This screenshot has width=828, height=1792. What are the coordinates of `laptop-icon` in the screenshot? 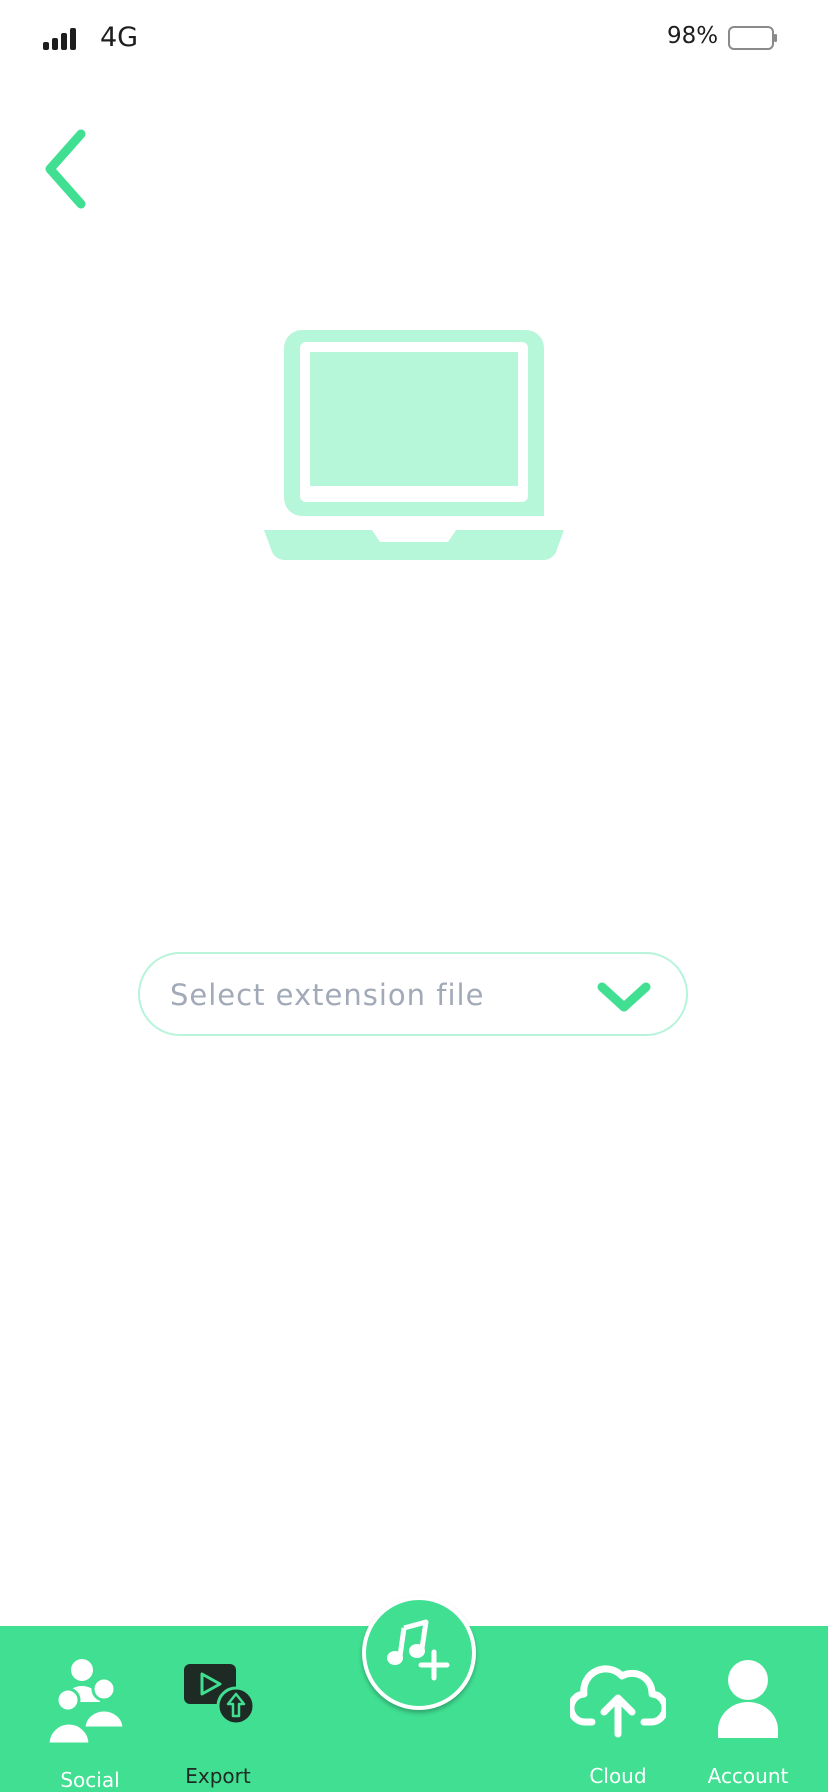 It's located at (414, 445).